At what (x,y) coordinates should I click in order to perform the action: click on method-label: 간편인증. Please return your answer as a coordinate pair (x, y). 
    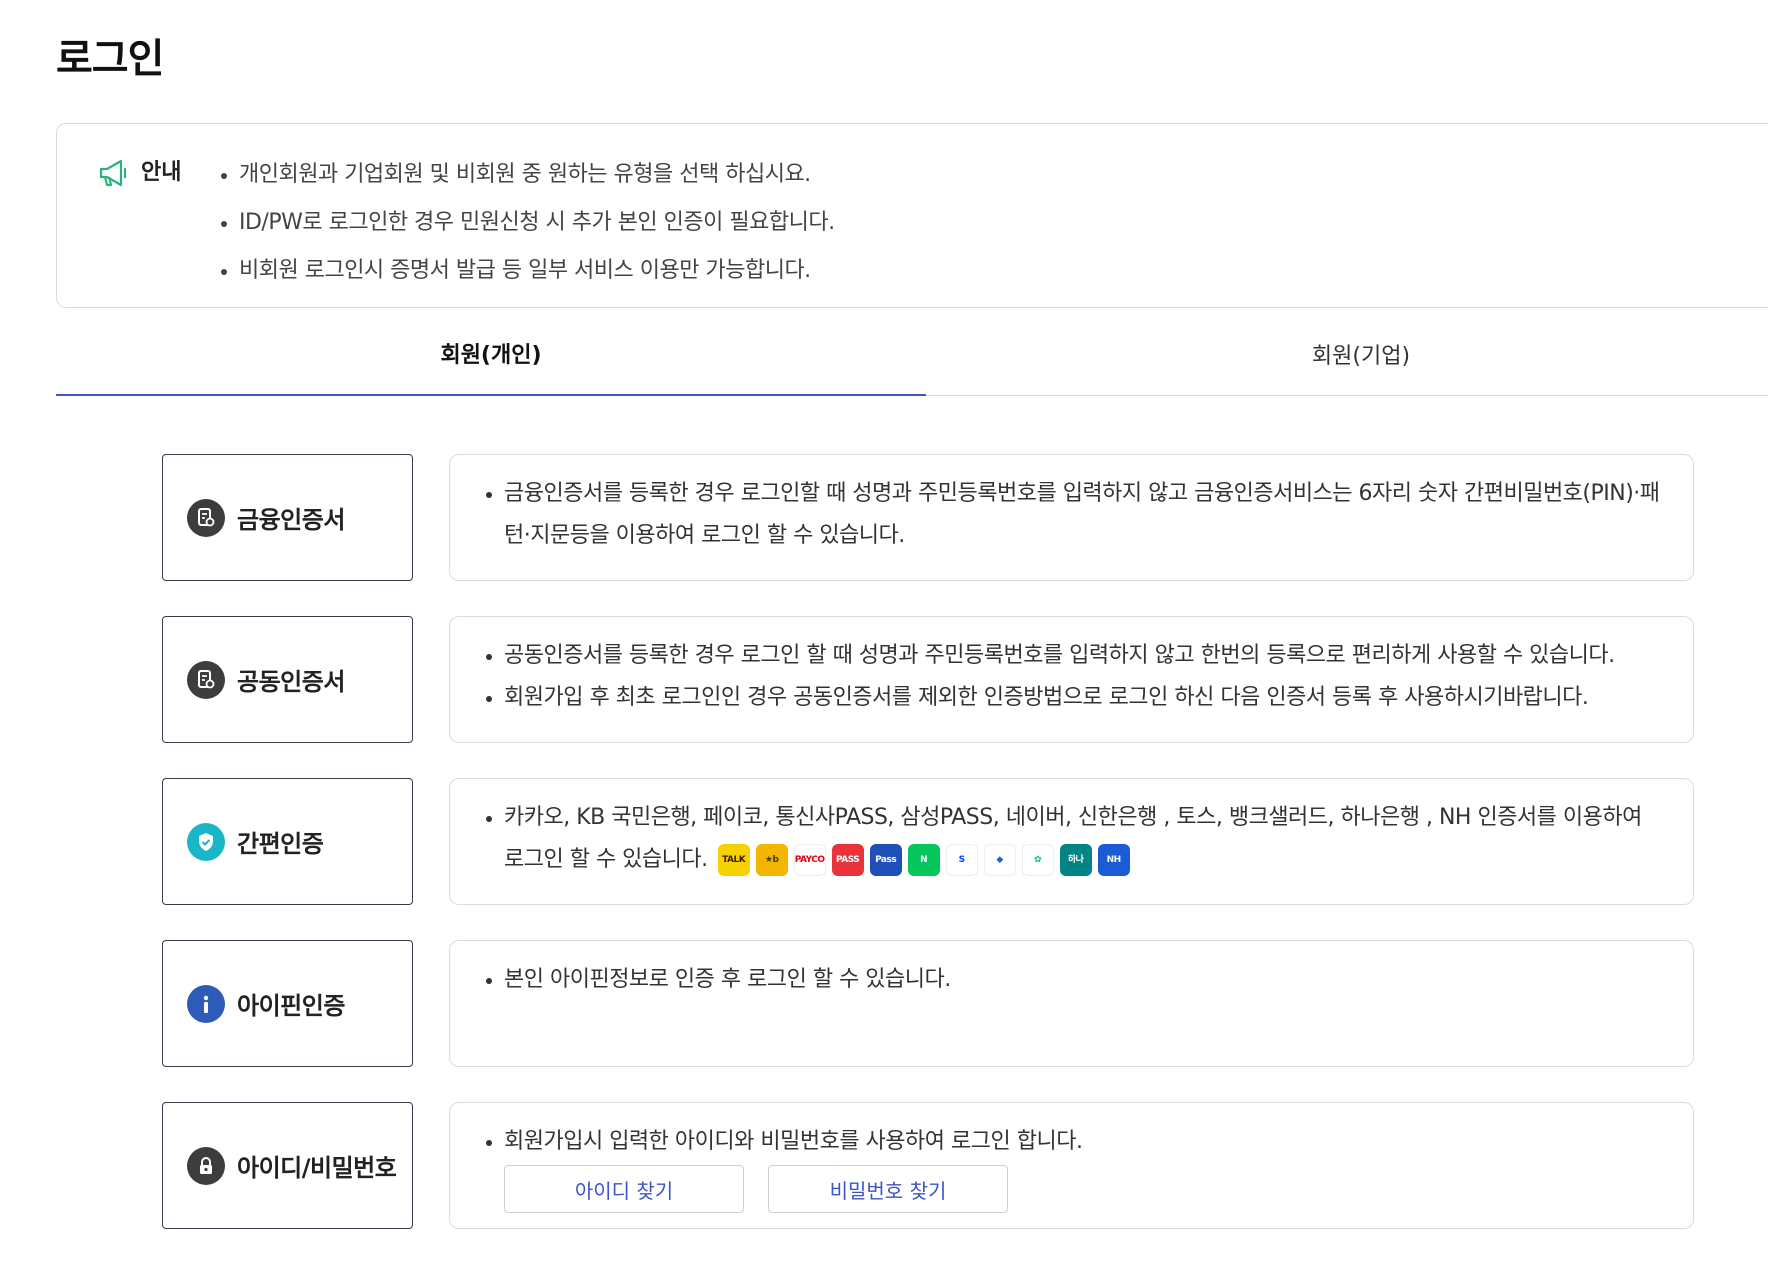
    Looking at the image, I should click on (280, 844).